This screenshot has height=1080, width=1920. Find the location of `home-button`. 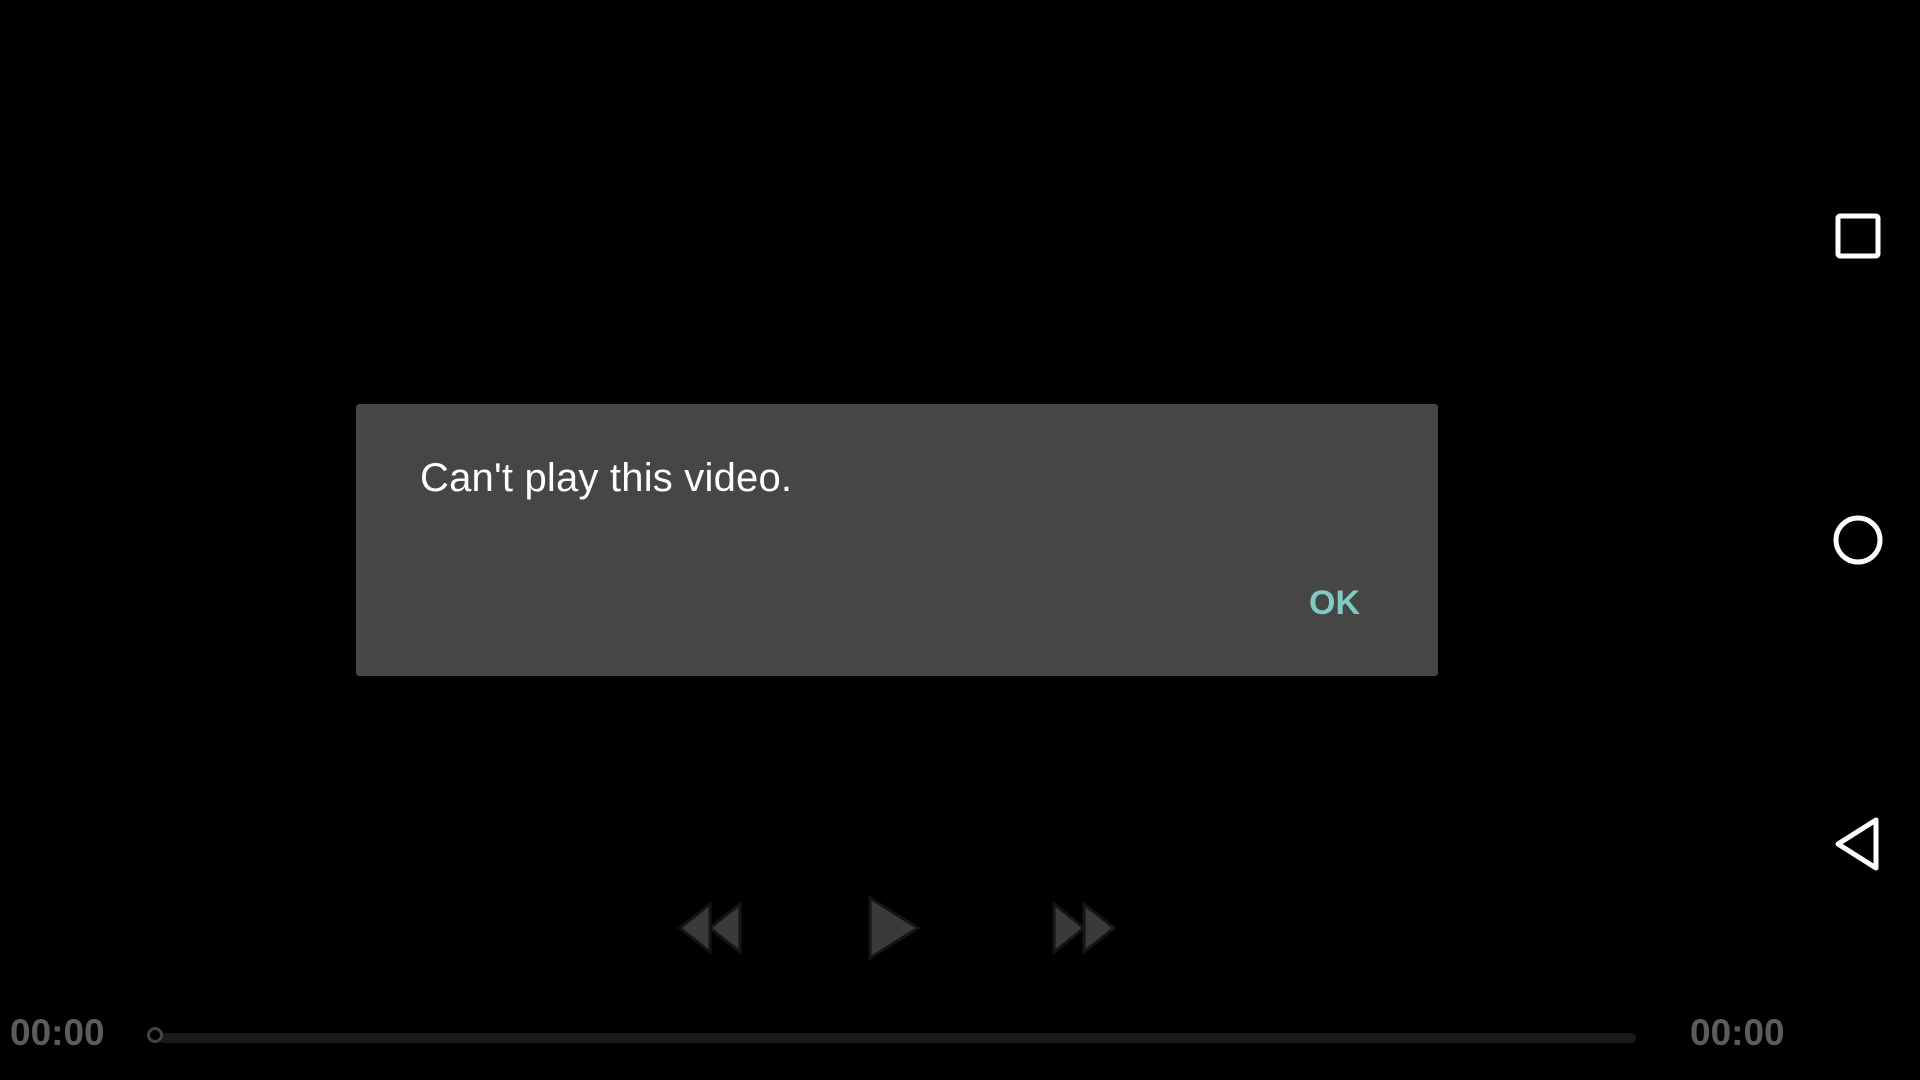

home-button is located at coordinates (1858, 540).